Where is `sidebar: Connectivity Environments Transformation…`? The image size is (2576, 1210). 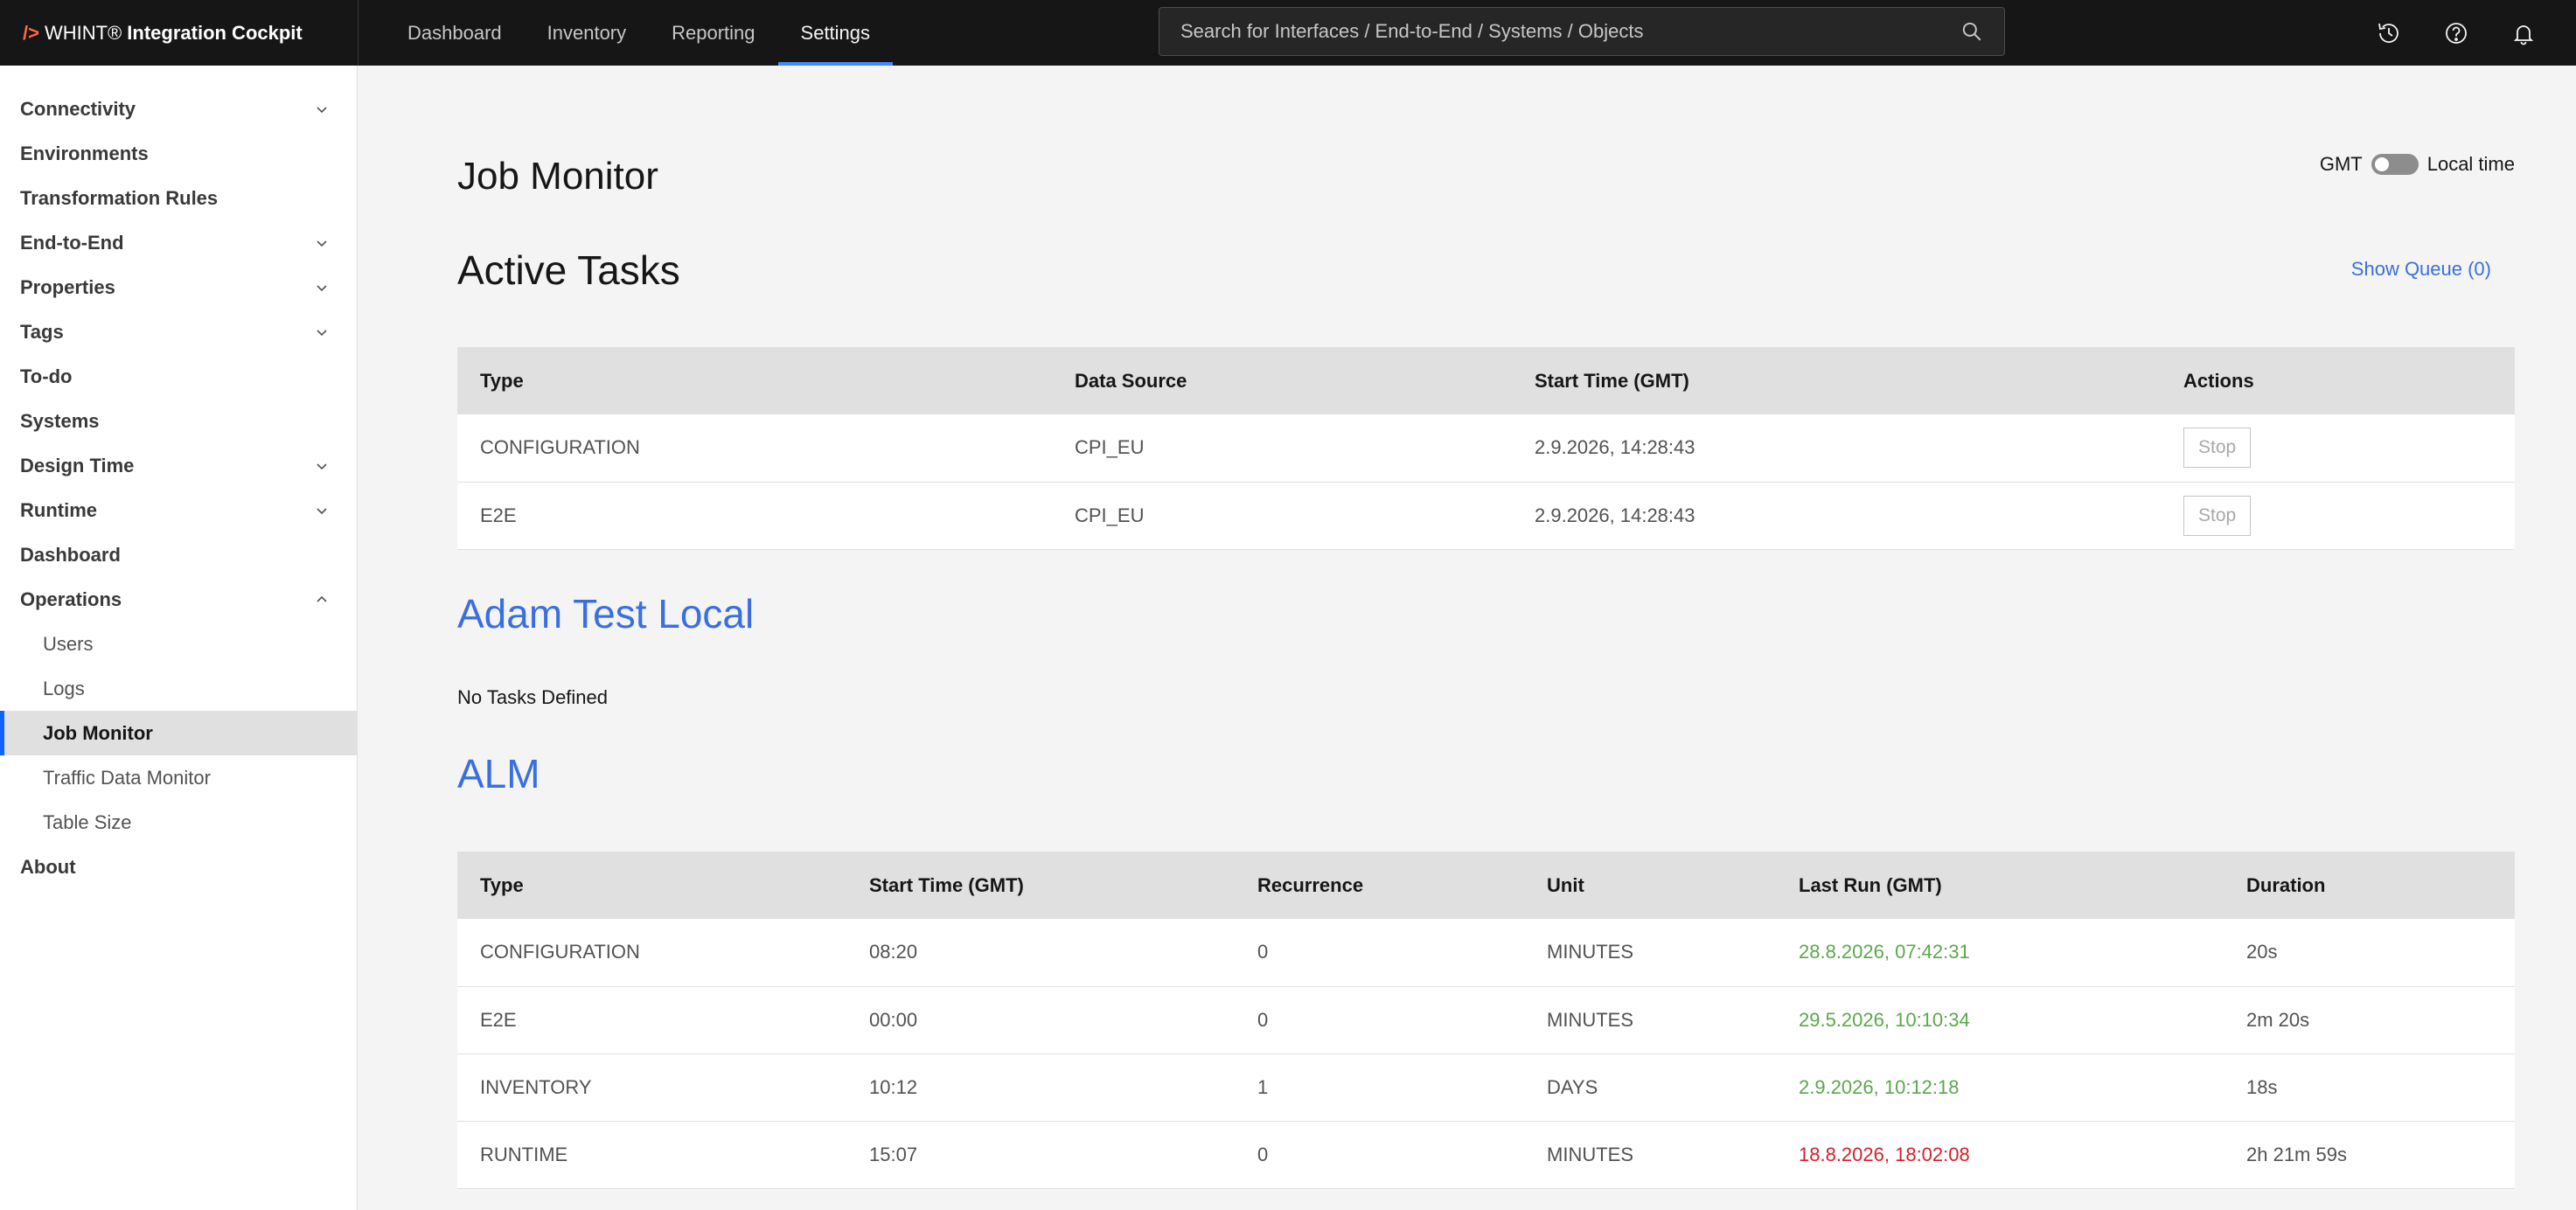
sidebar: Connectivity Environments Transformation… is located at coordinates (179, 638).